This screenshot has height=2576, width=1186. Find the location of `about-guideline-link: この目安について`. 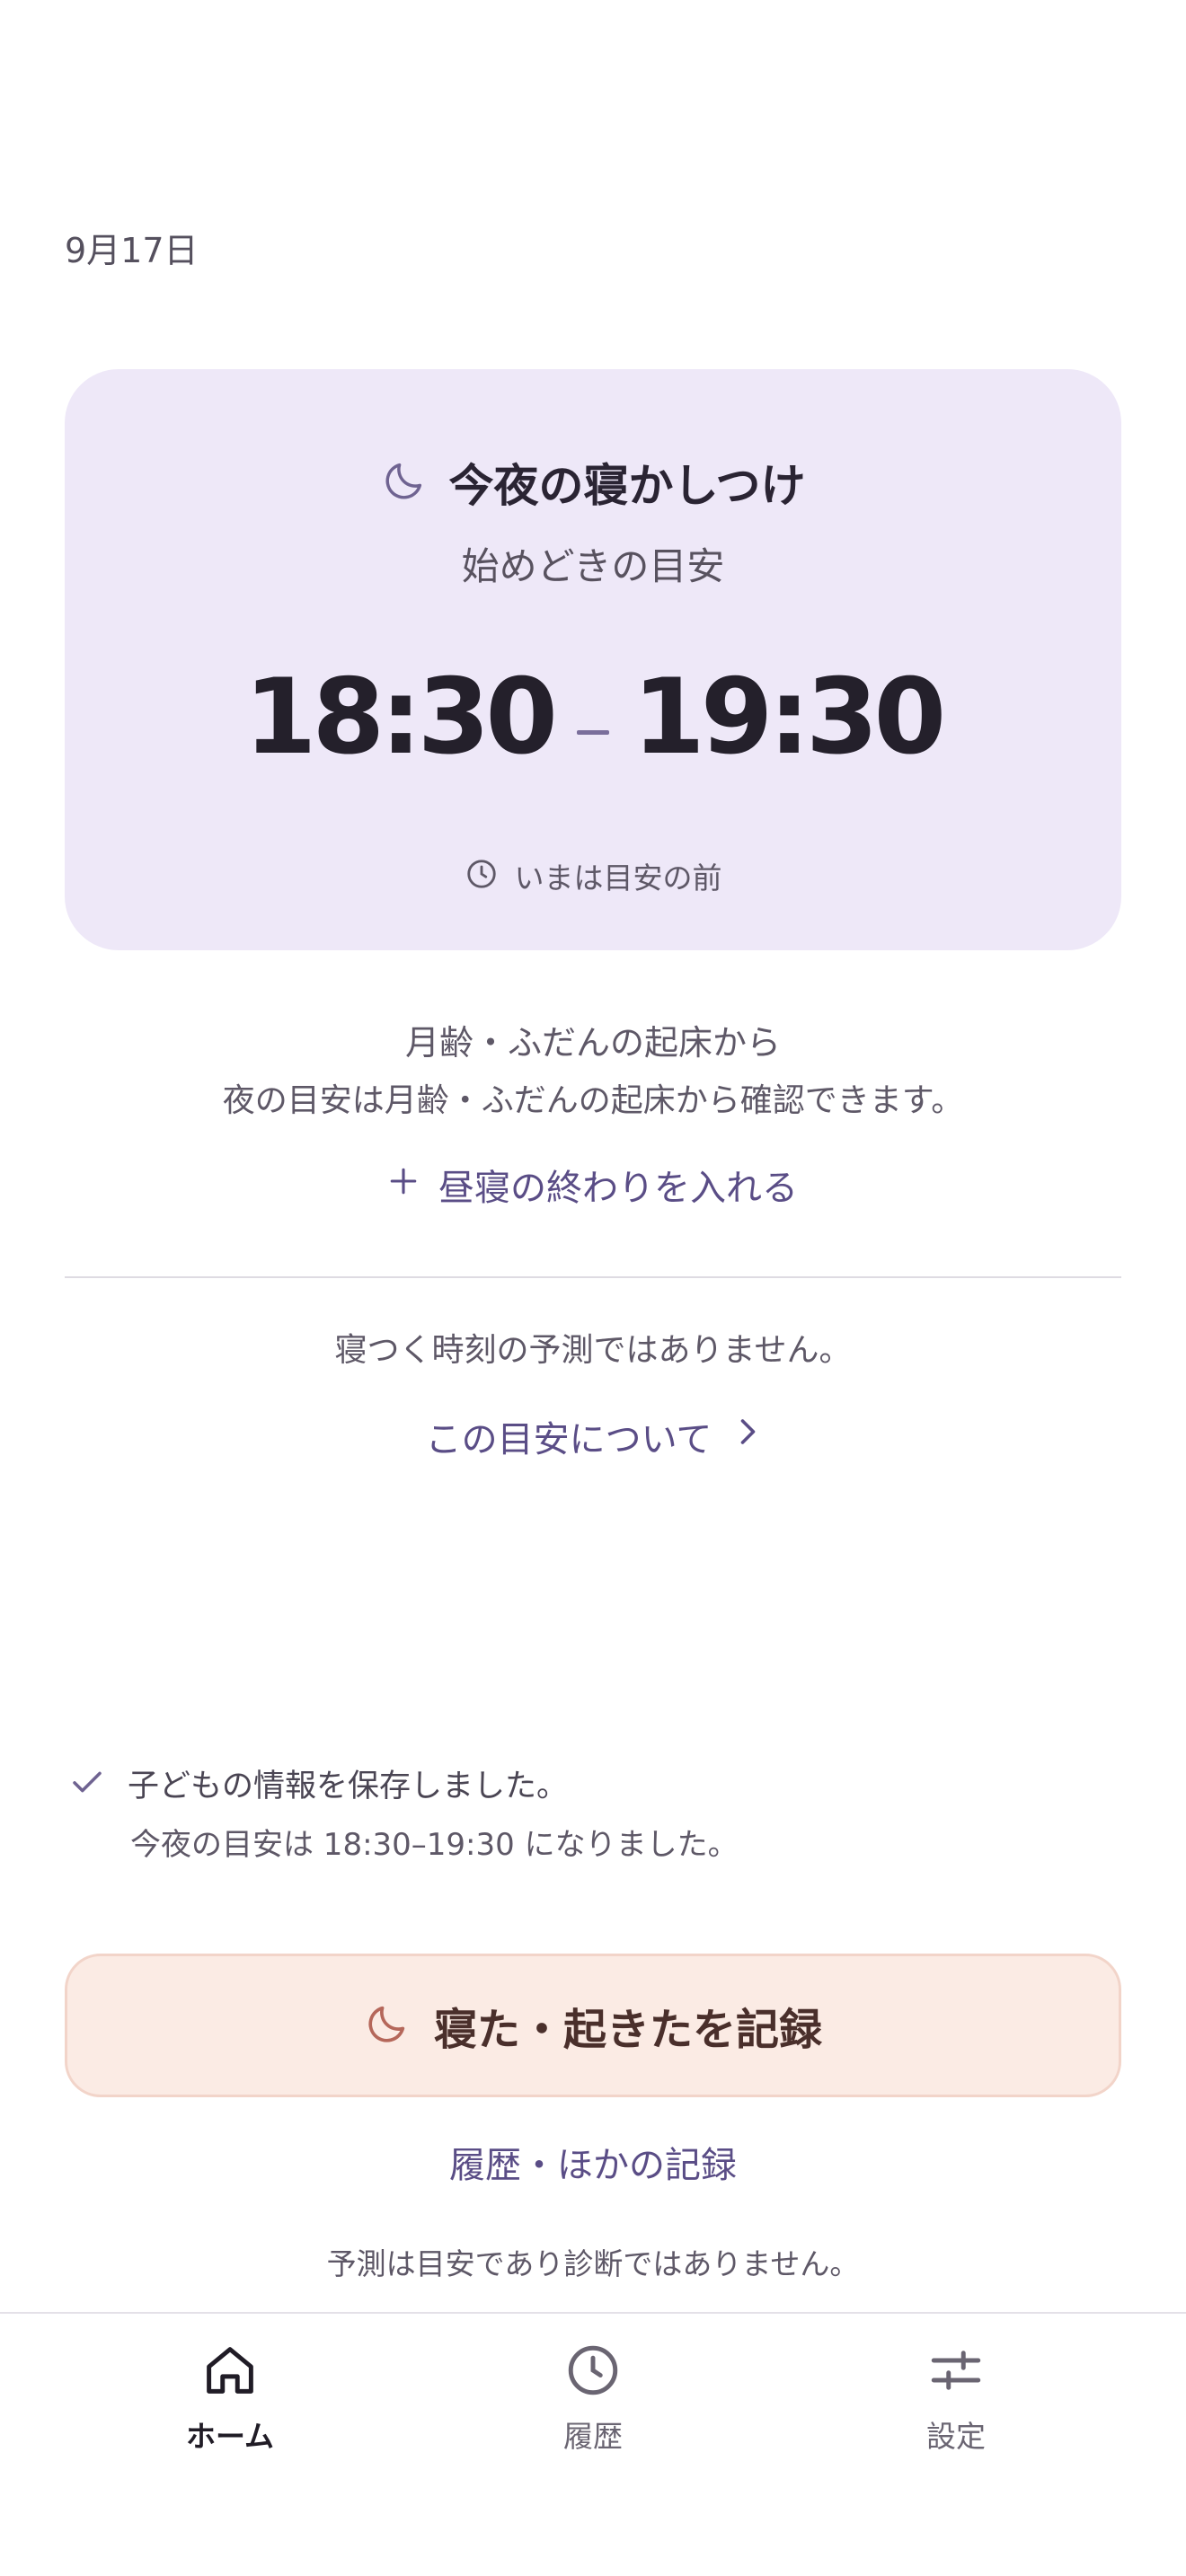

about-guideline-link: この目安について is located at coordinates (593, 1436).